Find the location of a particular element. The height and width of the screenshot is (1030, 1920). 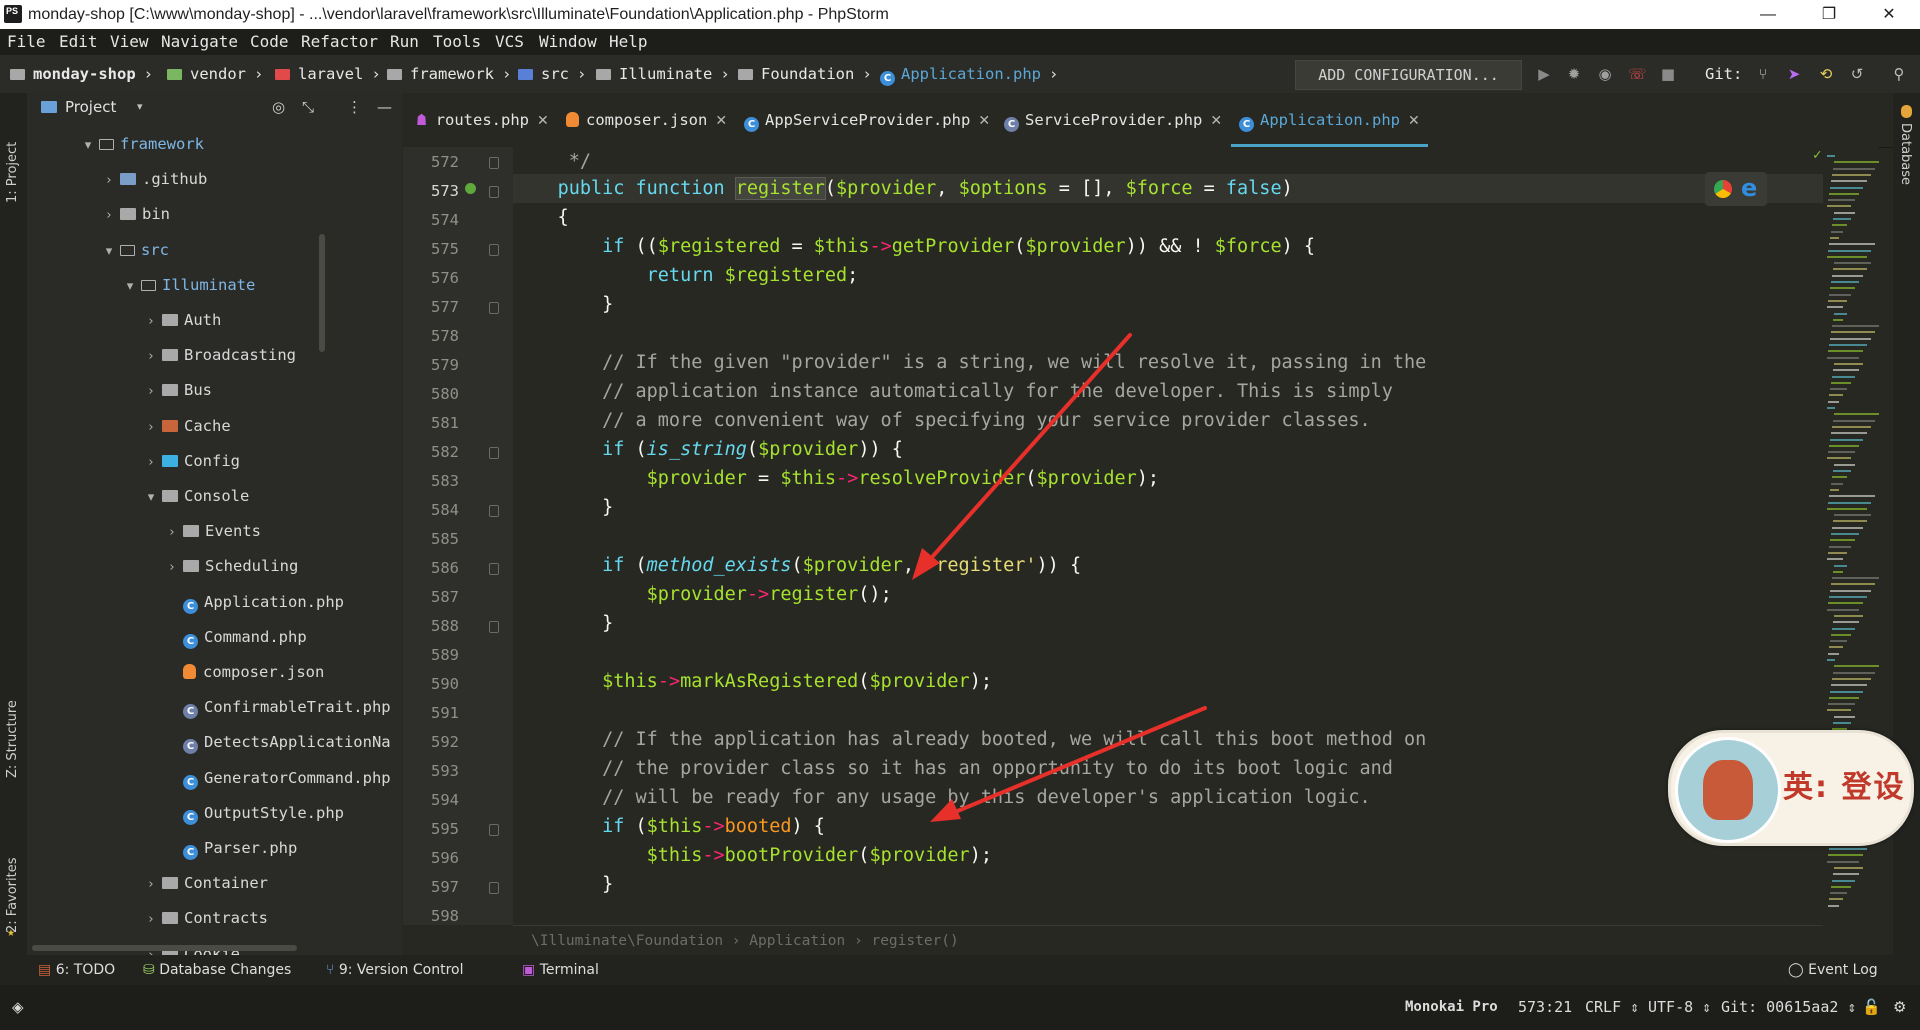

project-view-selector: Project is located at coordinates (90, 107).